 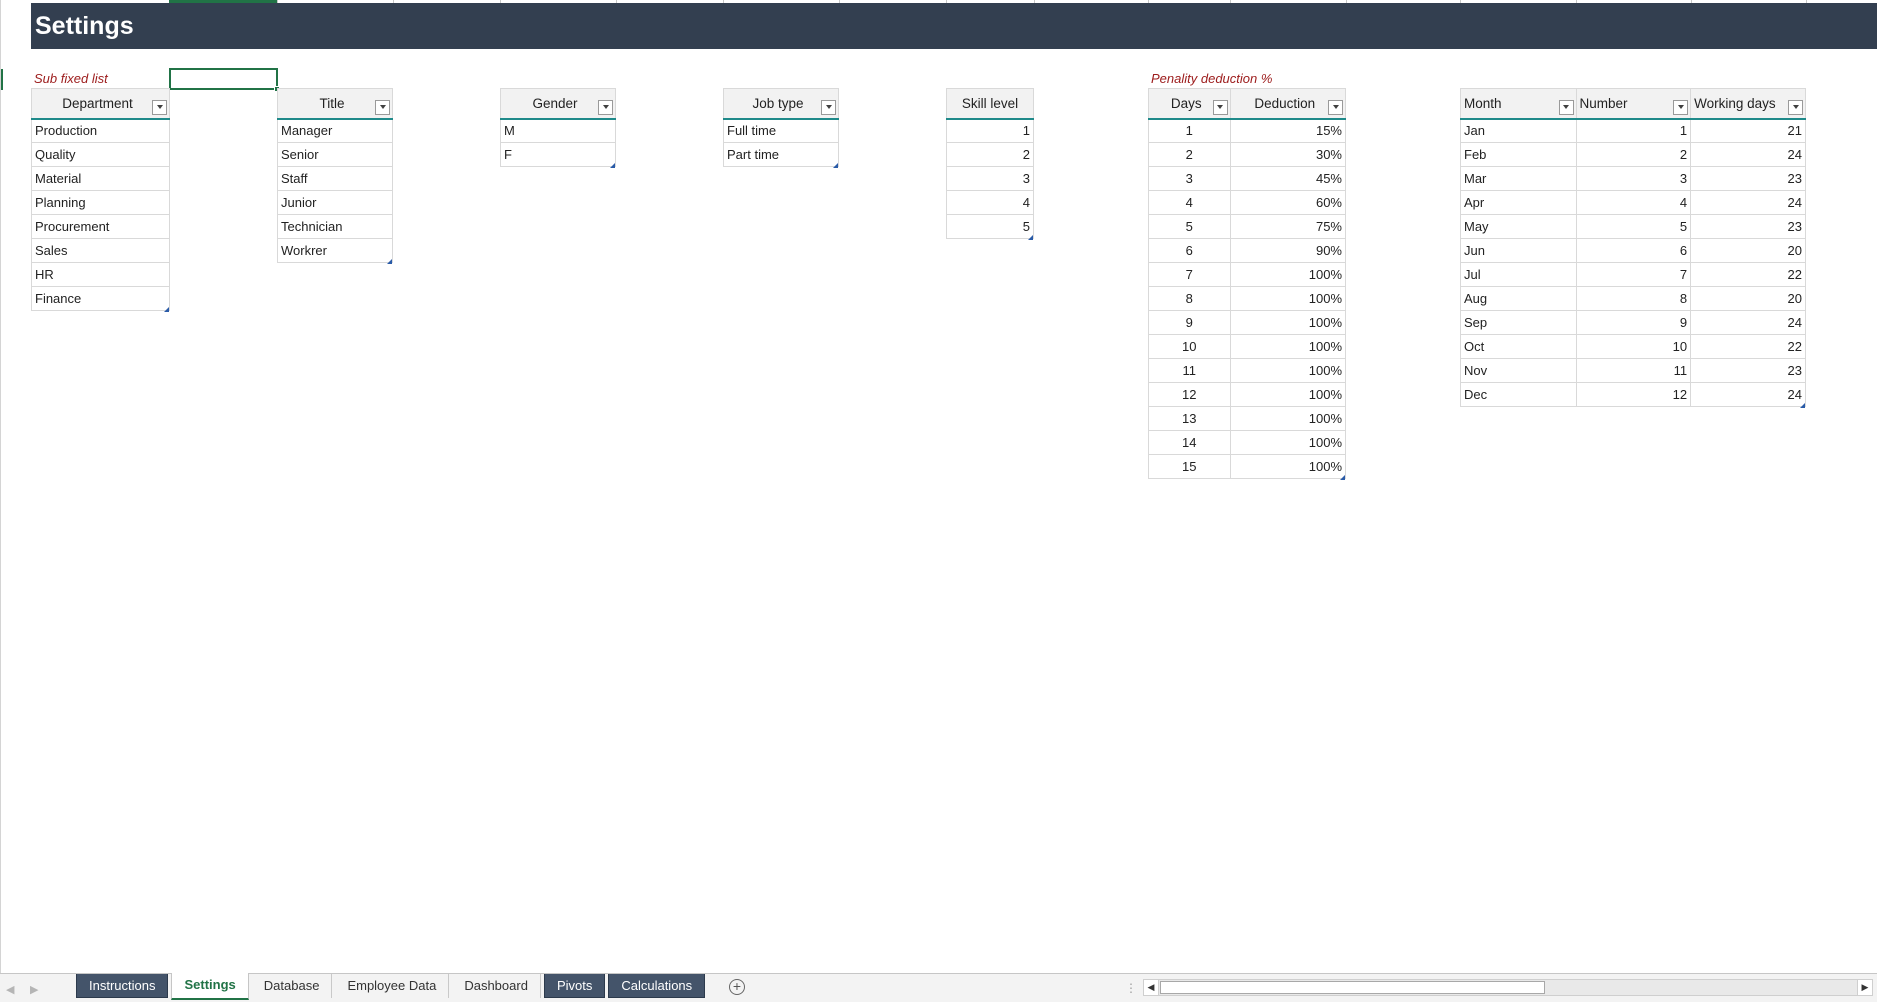 What do you see at coordinates (990, 154) in the screenshot?
I see `skill-level-cell: 2` at bounding box center [990, 154].